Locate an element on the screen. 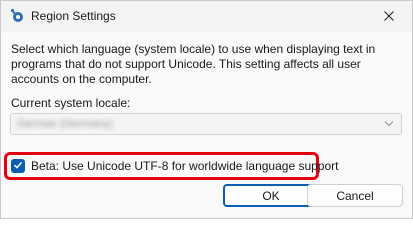 The width and height of the screenshot is (413, 240). system-locale-select: German (Germany) is located at coordinates (206, 124).